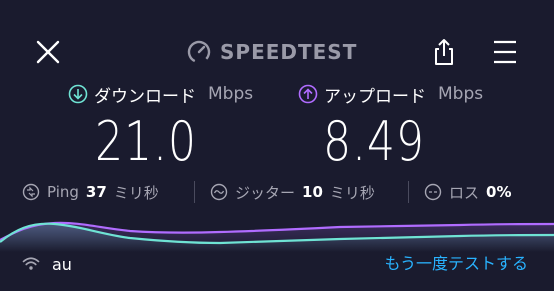  Describe the element at coordinates (352, 192) in the screenshot. I see `jitter-unit: ミリ秒` at that location.